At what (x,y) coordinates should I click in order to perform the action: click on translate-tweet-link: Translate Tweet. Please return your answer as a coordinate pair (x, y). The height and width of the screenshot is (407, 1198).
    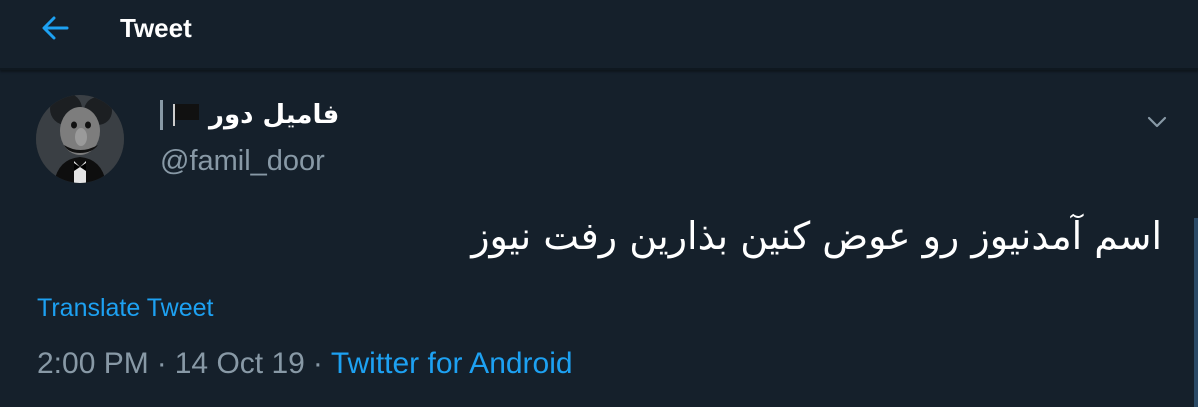
    Looking at the image, I should click on (125, 308).